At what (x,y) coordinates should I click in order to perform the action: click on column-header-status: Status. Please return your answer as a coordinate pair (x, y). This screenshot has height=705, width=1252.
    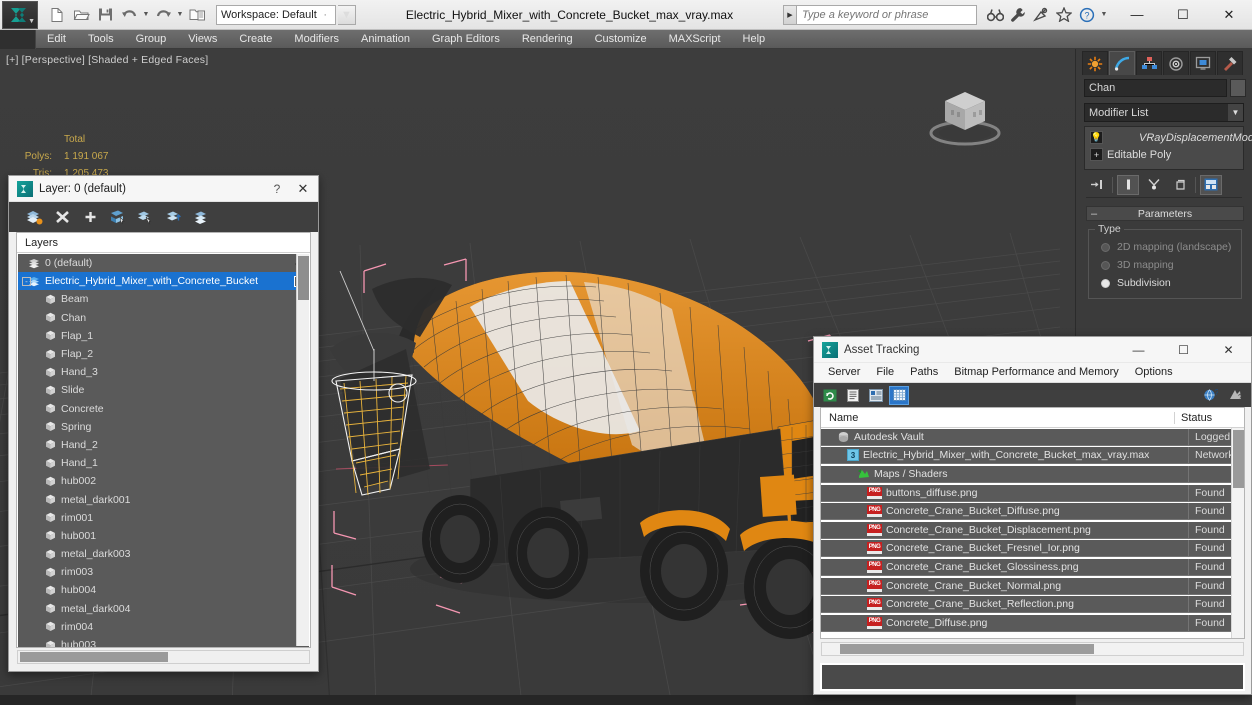
    Looking at the image, I should click on (1202, 417).